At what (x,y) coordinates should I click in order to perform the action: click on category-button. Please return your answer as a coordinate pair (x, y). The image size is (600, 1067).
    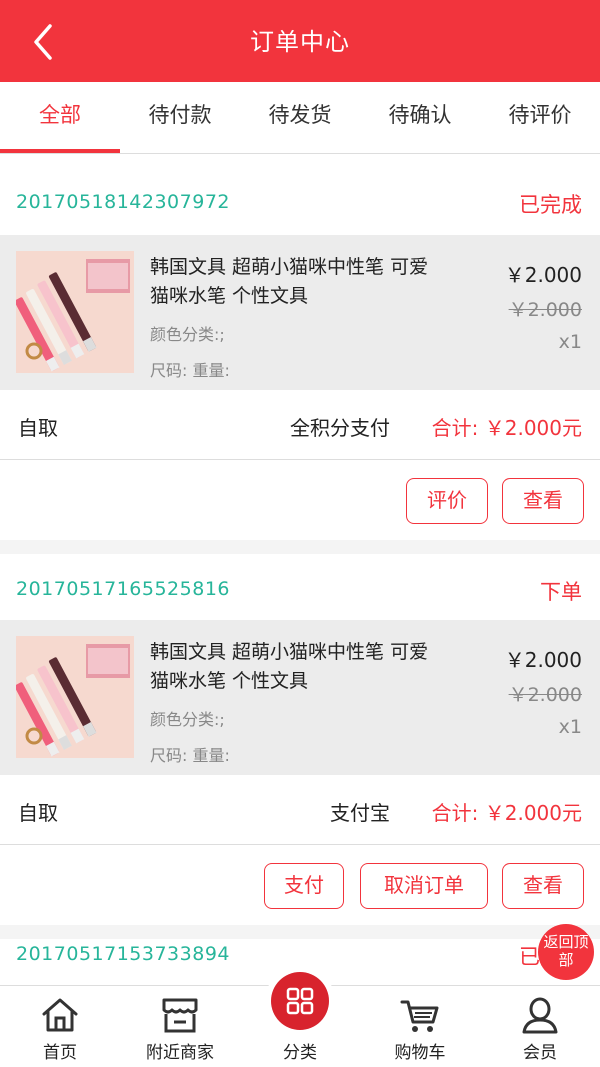
    Looking at the image, I should click on (300, 1001).